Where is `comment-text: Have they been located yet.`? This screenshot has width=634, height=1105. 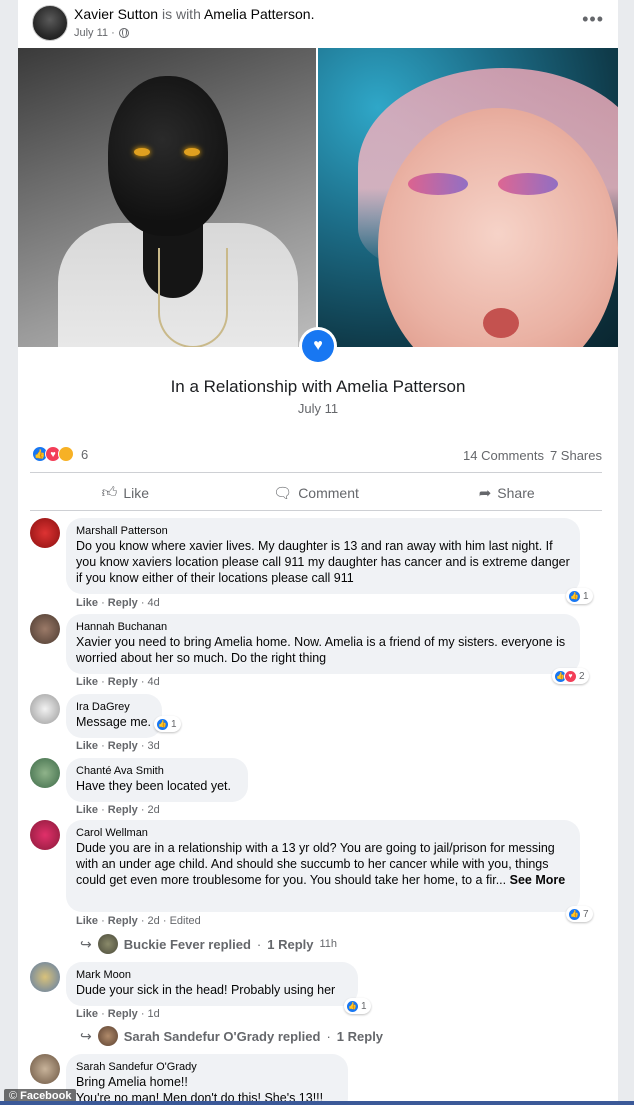 comment-text: Have they been located yet. is located at coordinates (153, 786).